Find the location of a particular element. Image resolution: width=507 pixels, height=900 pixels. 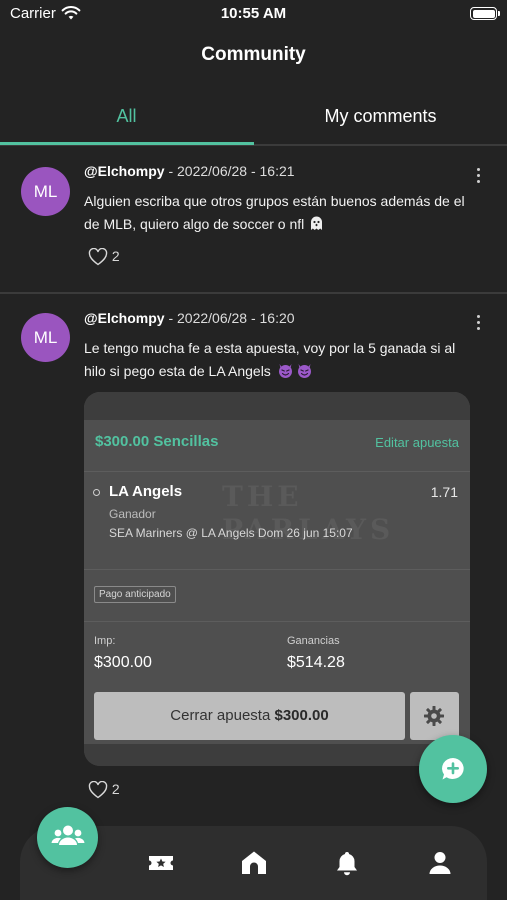

ticket-star-icon is located at coordinates (161, 863).